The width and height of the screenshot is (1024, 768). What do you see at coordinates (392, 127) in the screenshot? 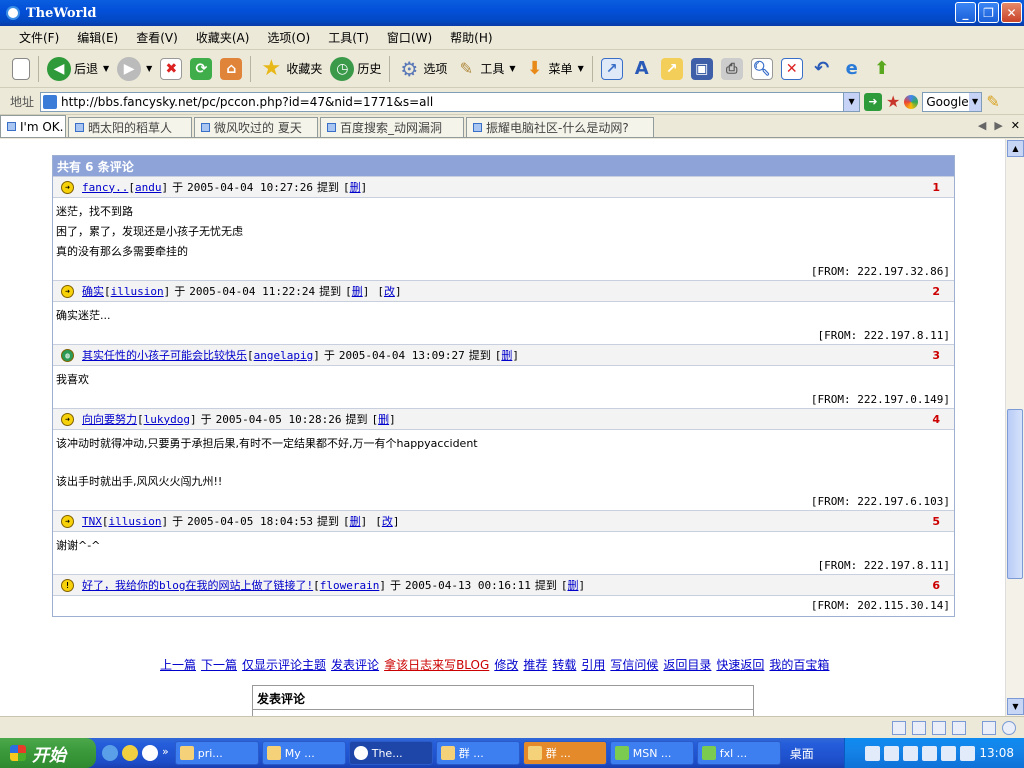
I see `tab-baidu-search: 百度搜索_动网漏洞` at bounding box center [392, 127].